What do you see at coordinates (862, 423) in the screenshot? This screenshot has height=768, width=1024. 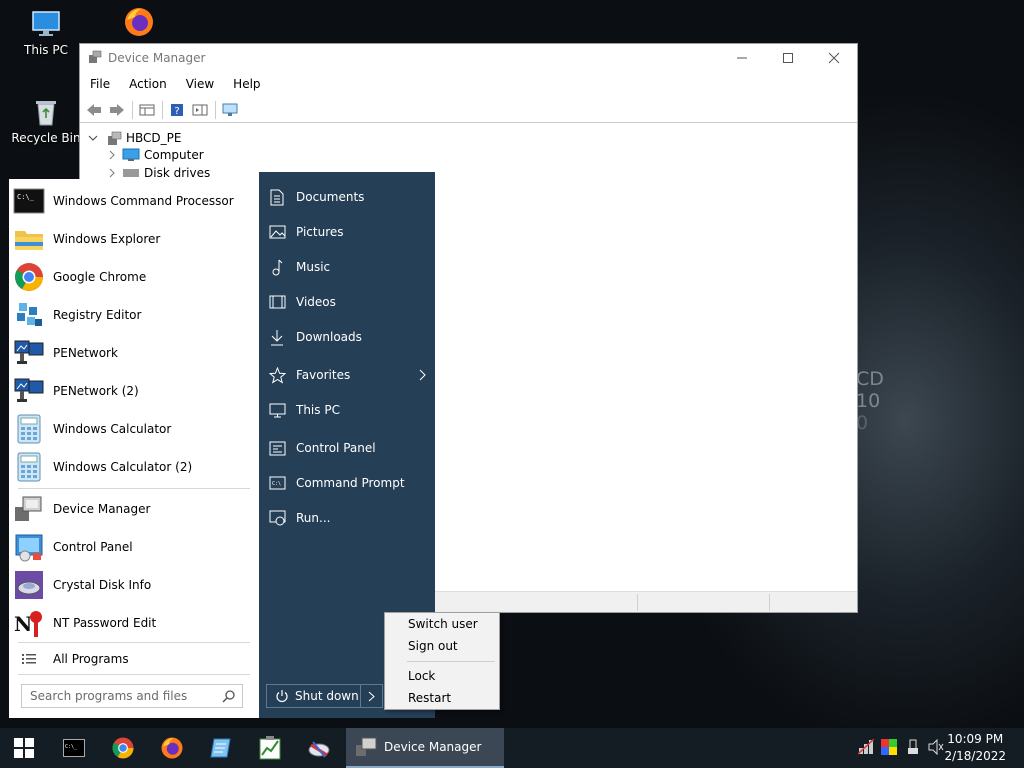 I see `watermark-text: 0` at bounding box center [862, 423].